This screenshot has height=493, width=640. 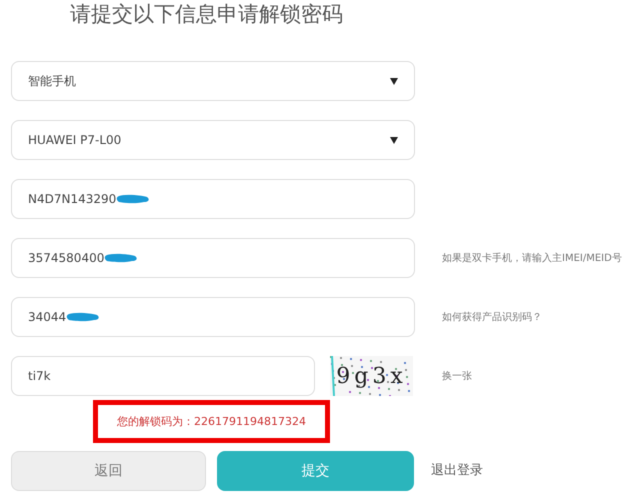 I want to click on input-field: 3574580400, so click(x=213, y=258).